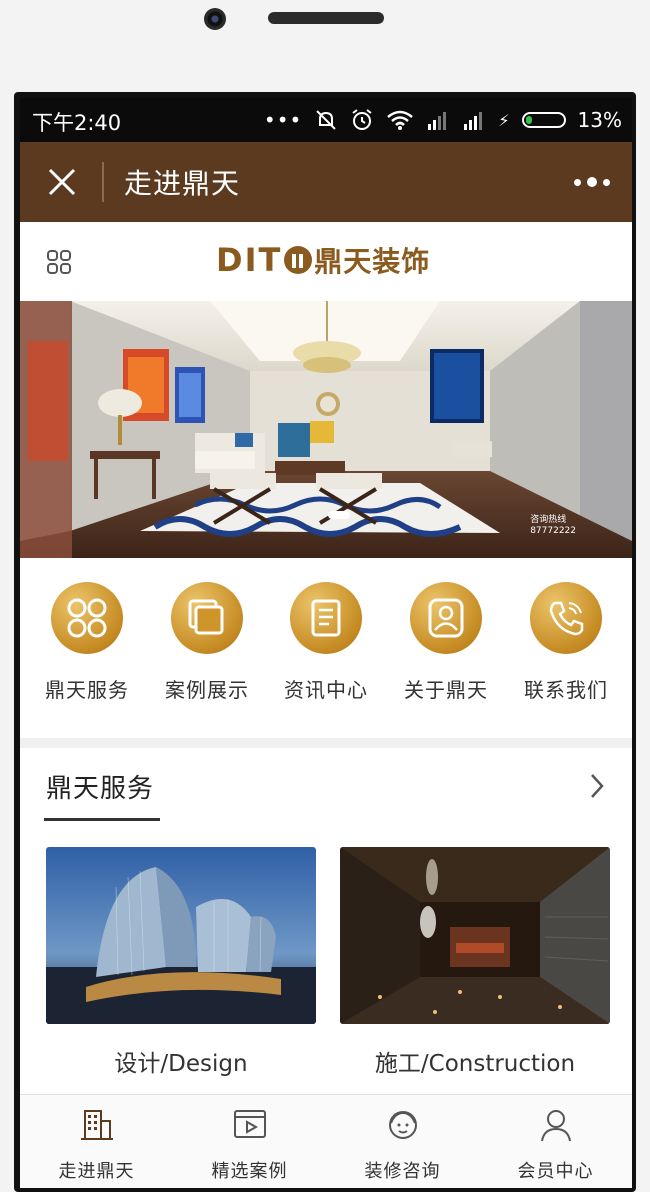  I want to click on video-icon, so click(249, 1124).